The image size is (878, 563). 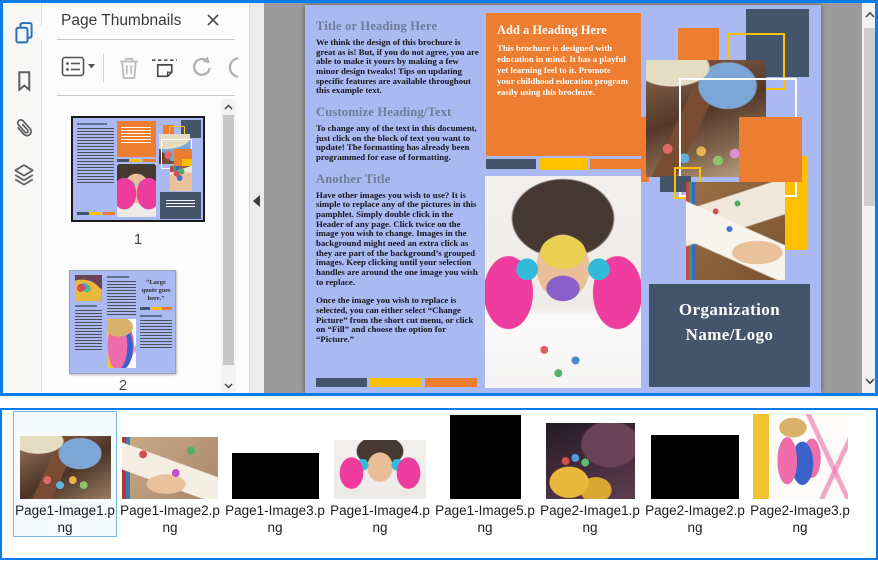 I want to click on file-item: Page1-Image5.png, so click(x=485, y=474).